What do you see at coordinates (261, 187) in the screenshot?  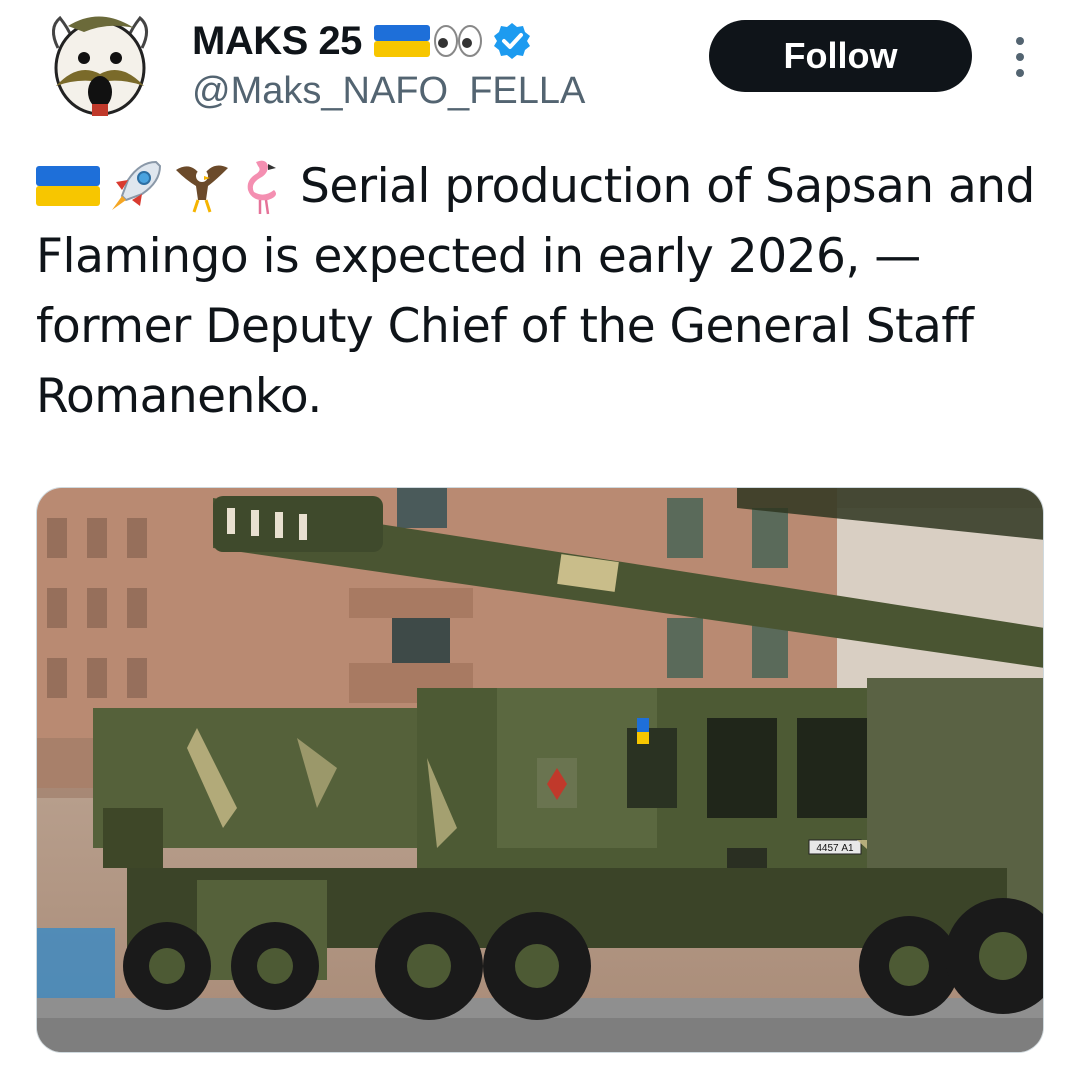 I see `flamingo-icon` at bounding box center [261, 187].